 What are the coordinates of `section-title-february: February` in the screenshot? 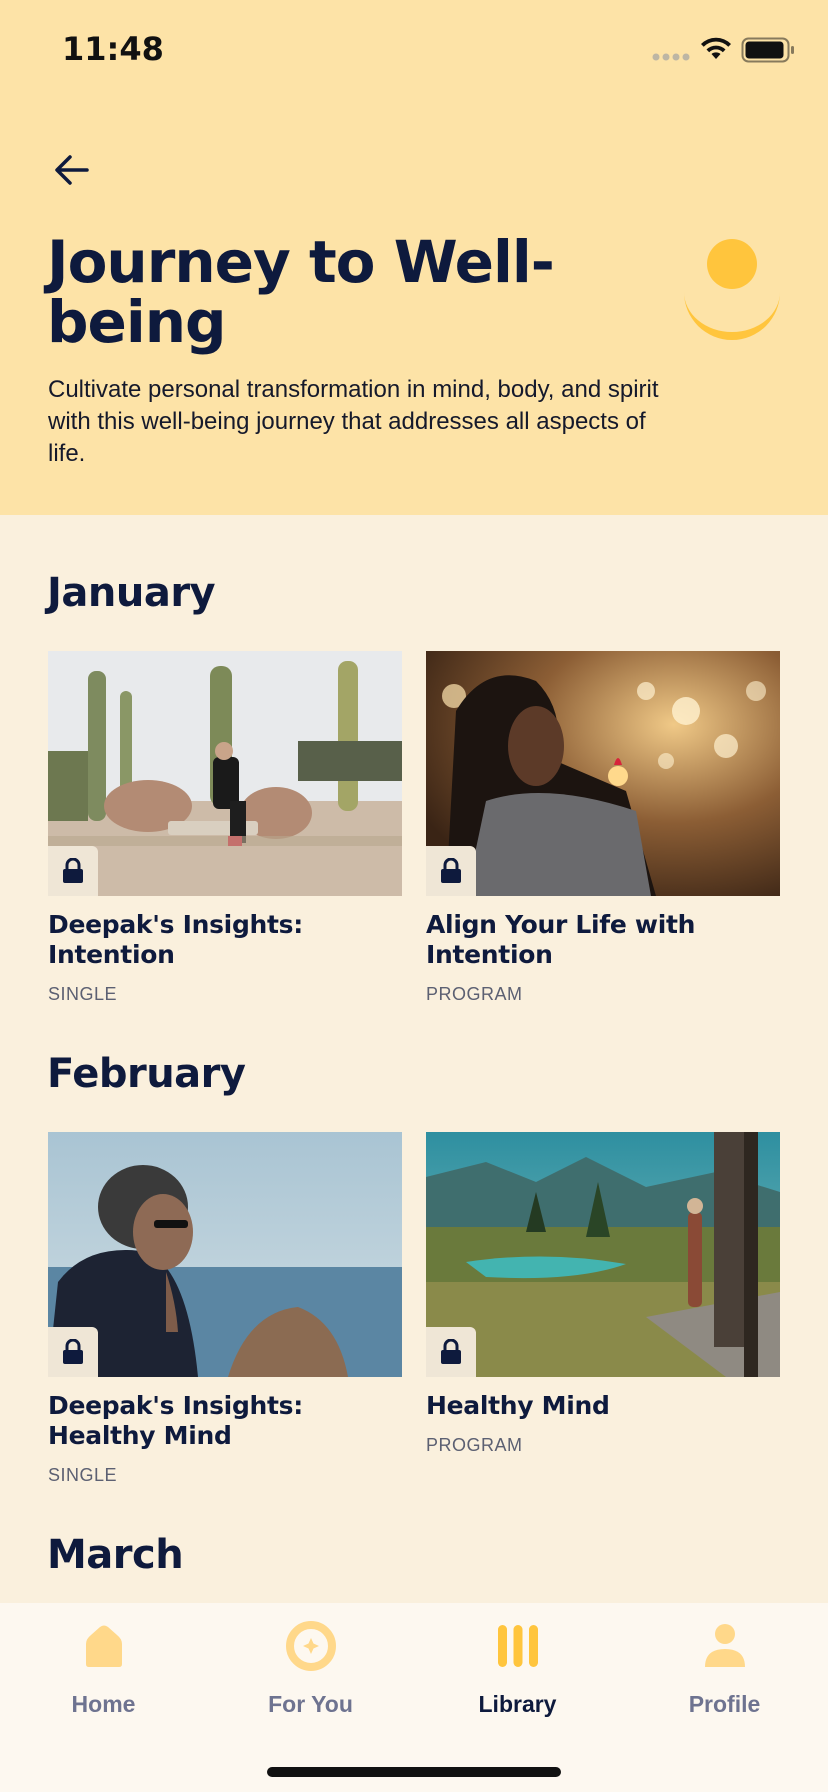 It's located at (146, 1074).